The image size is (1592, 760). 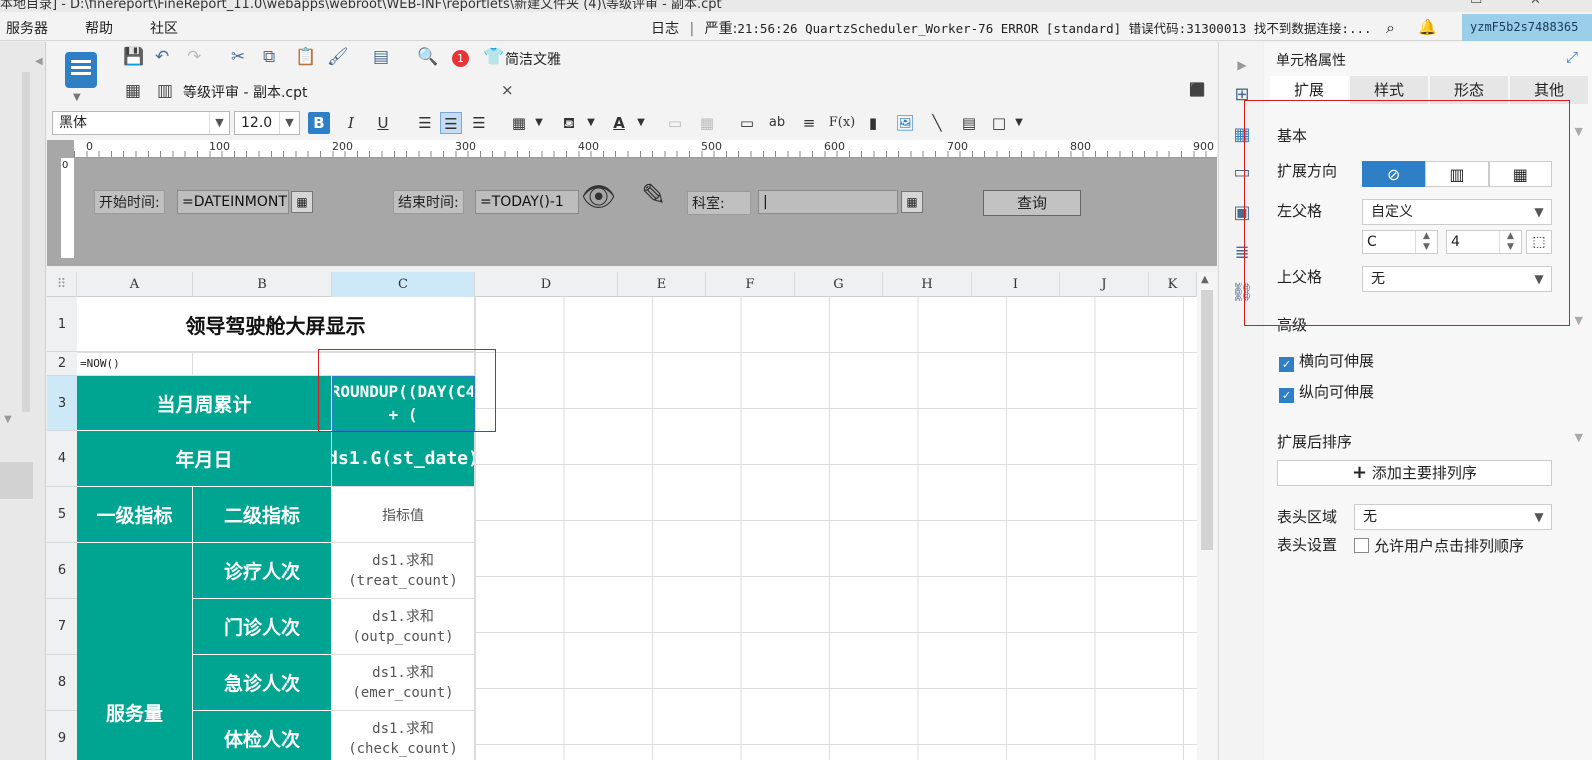 I want to click on text-cell-icon: ▭, so click(x=747, y=123).